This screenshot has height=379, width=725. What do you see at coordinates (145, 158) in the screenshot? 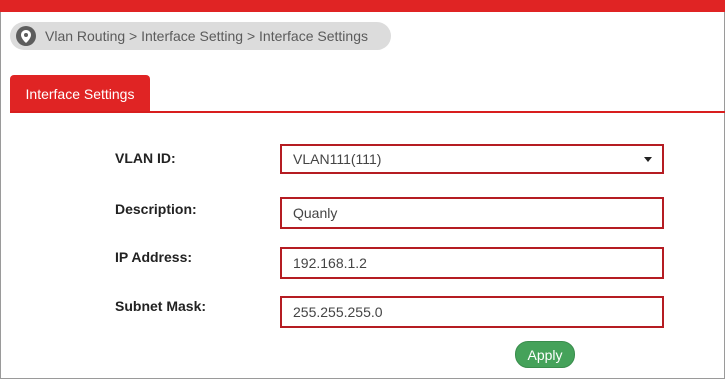
I see `vlan-id-label: VLAN ID:` at bounding box center [145, 158].